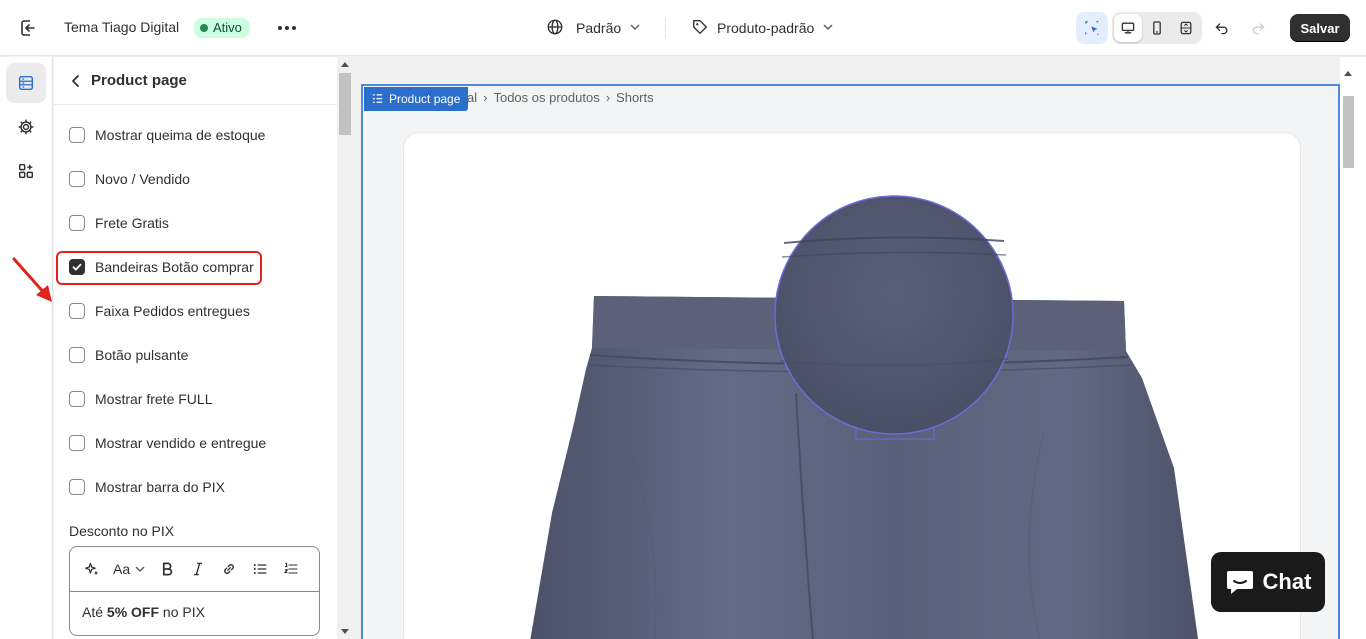 This screenshot has width=1366, height=639. What do you see at coordinates (26, 348) in the screenshot?
I see `left-nav-rail` at bounding box center [26, 348].